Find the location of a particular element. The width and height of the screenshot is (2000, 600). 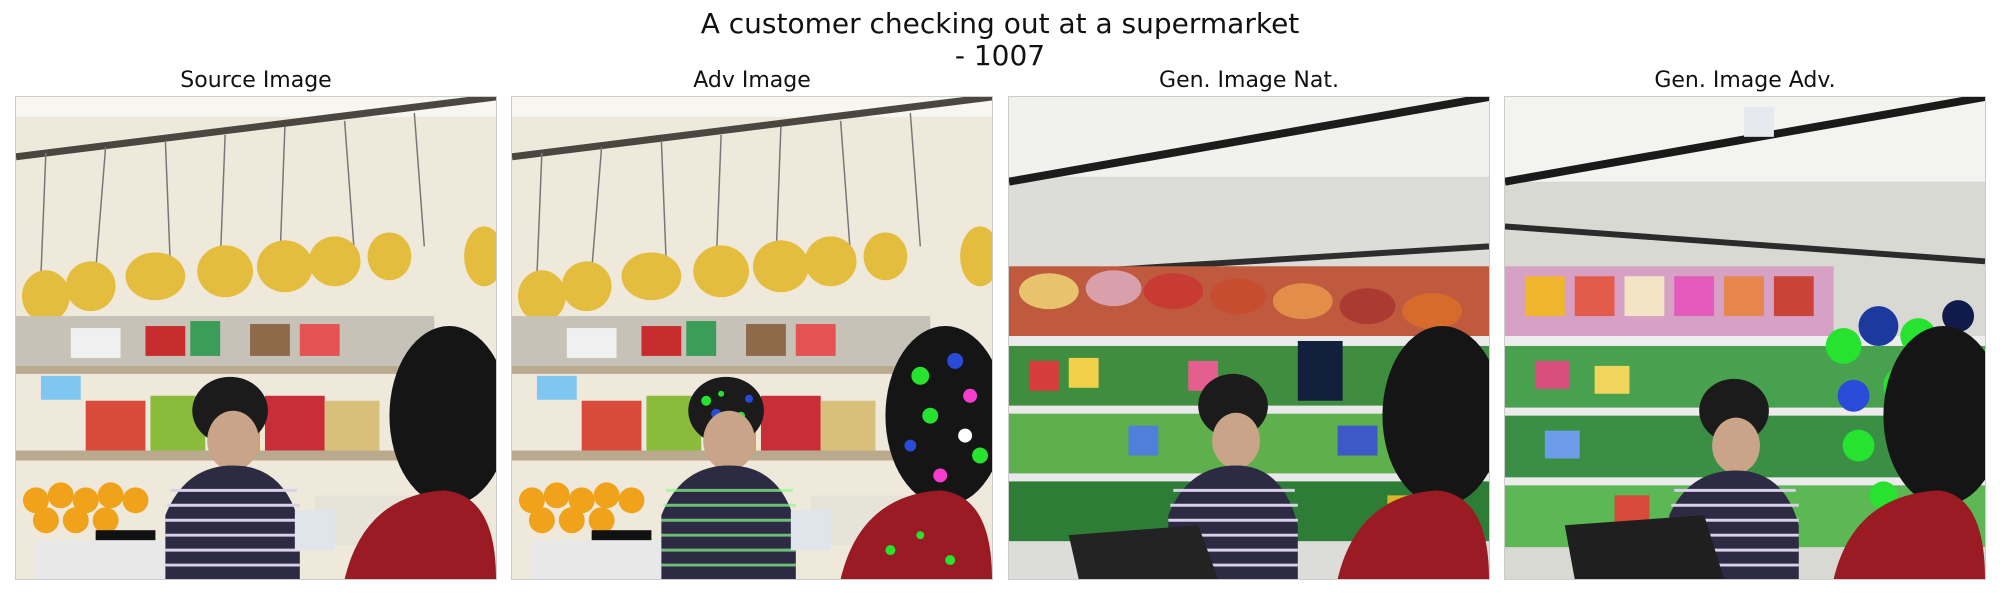

panel-title-gen-nat: Gen. Image Nat. is located at coordinates (1249, 80).